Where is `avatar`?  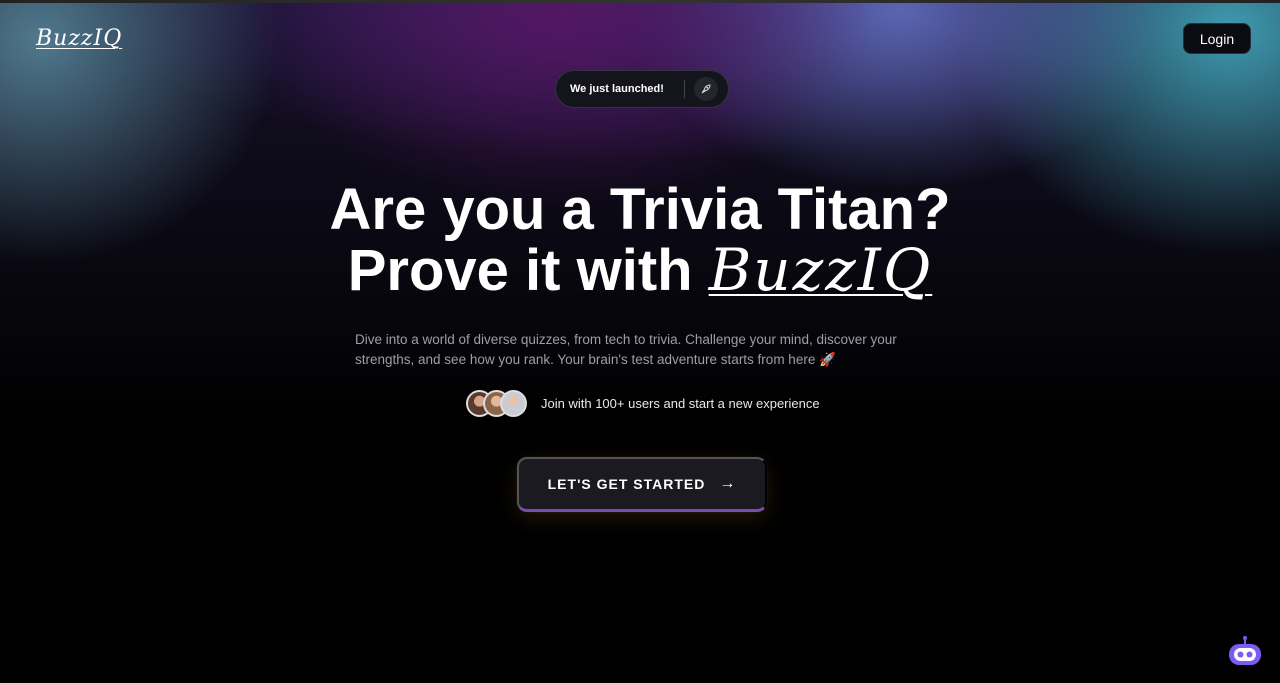
avatar is located at coordinates (513, 403).